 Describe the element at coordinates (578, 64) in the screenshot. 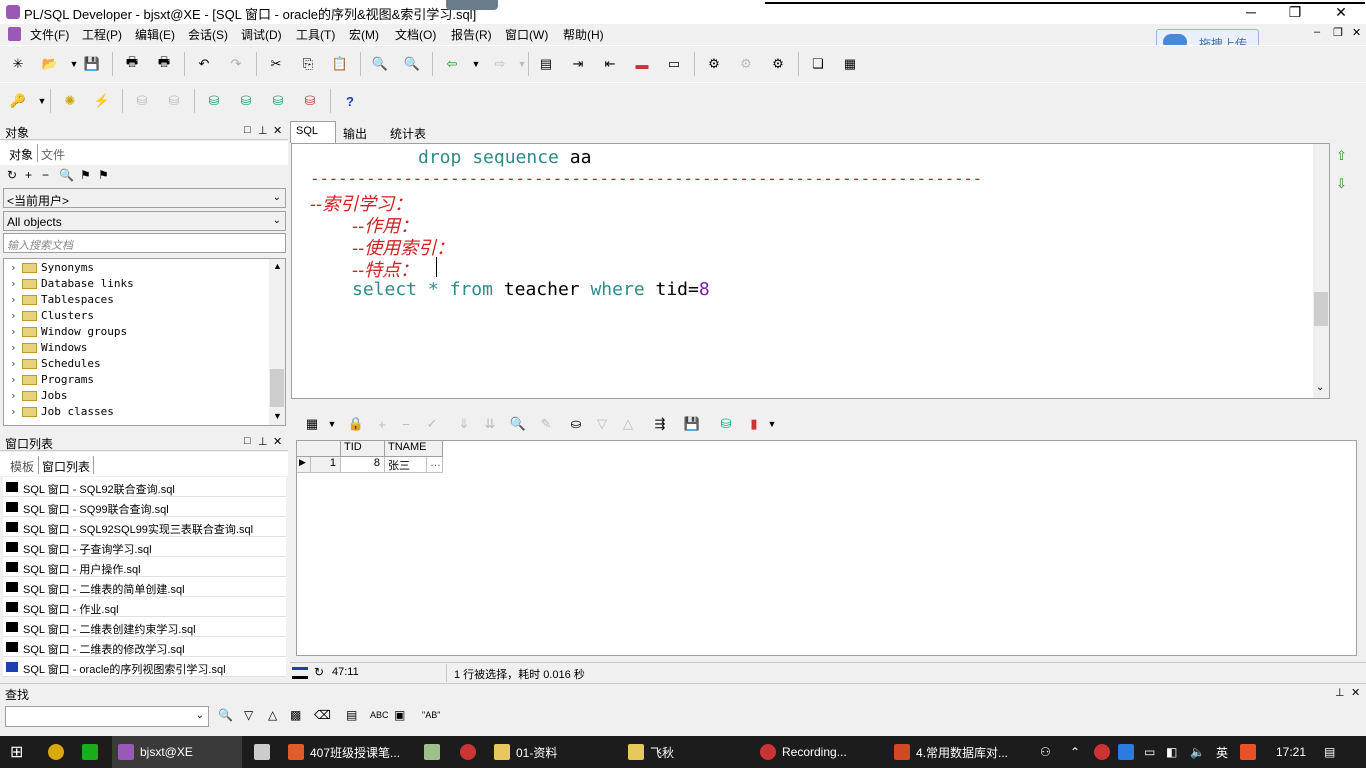

I see `indent-icon: ⇥` at that location.